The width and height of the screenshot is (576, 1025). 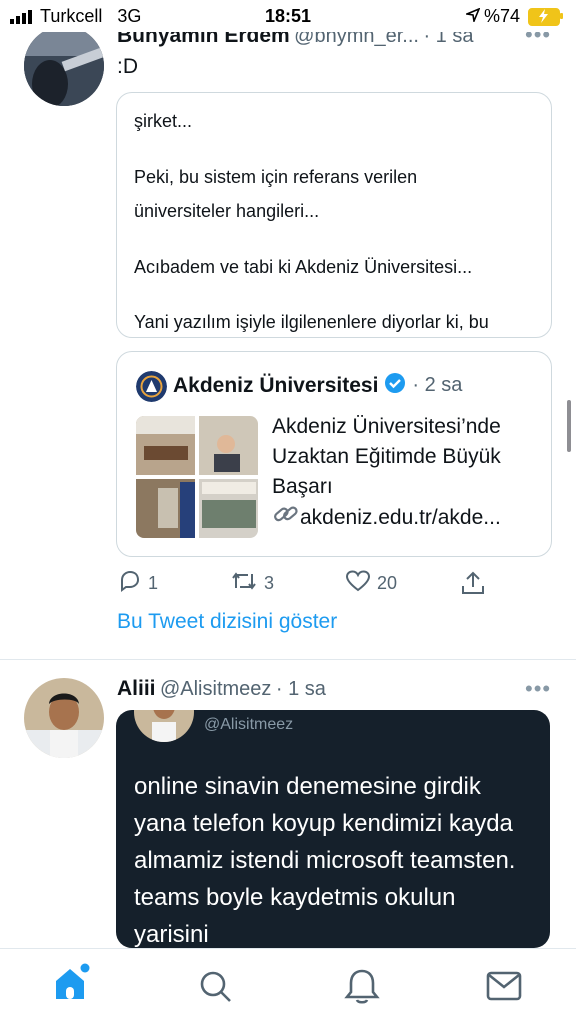 What do you see at coordinates (288, 16) in the screenshot?
I see `status-bar: Turkcell 3G 18:51 %74` at bounding box center [288, 16].